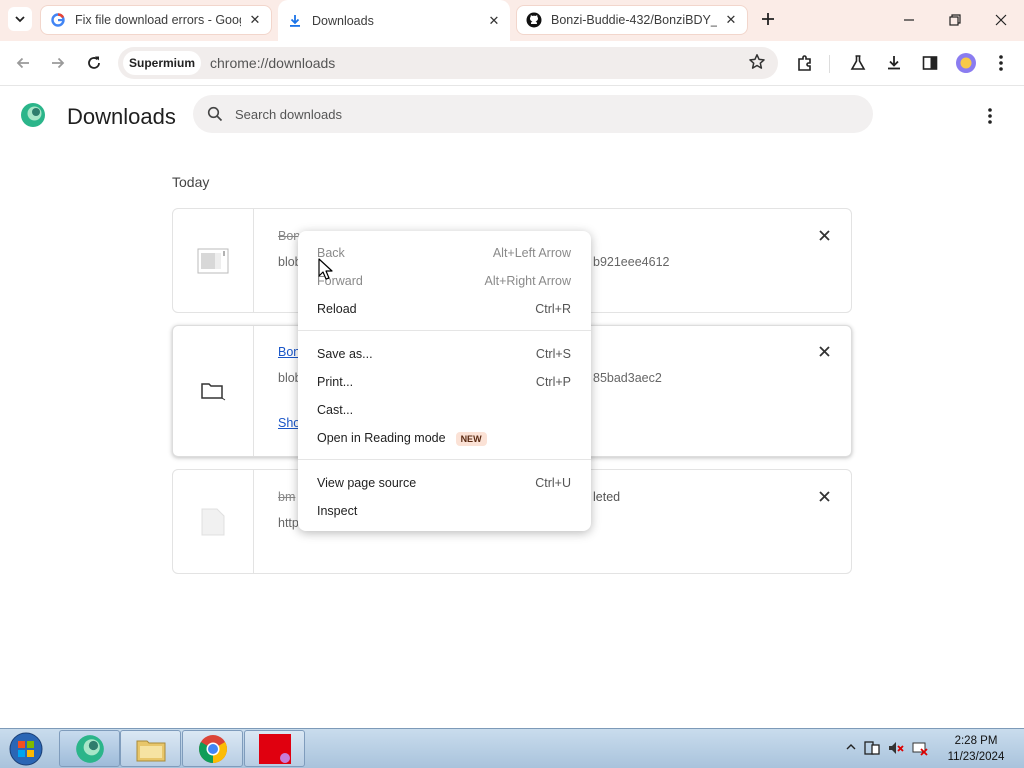  I want to click on menu-item-reload: Reload Ctrl+R, so click(444, 309).